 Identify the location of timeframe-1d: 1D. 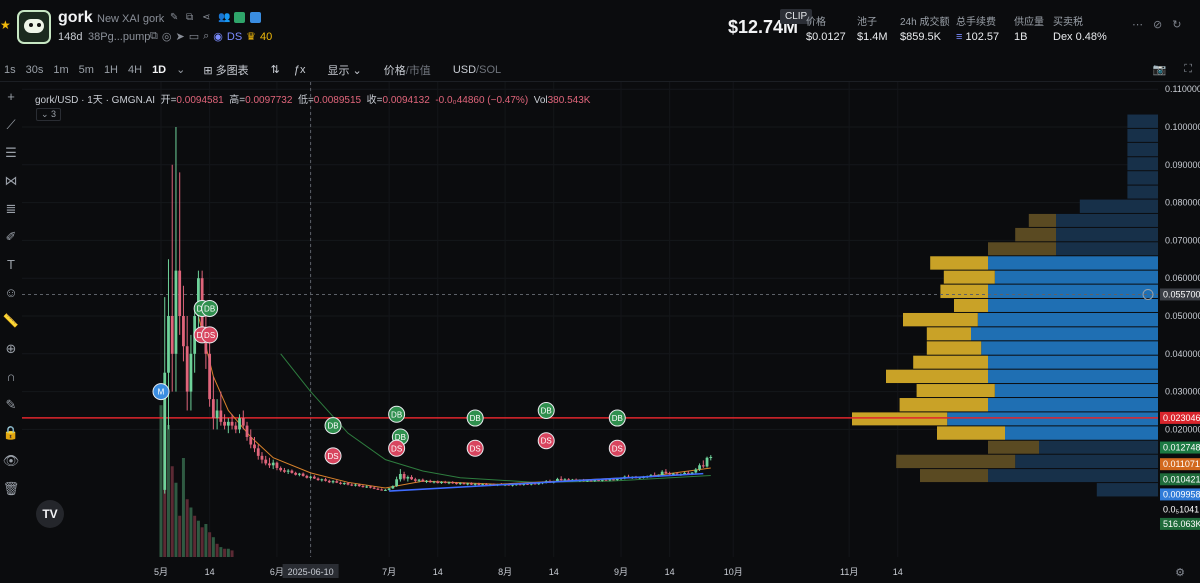
(159, 70).